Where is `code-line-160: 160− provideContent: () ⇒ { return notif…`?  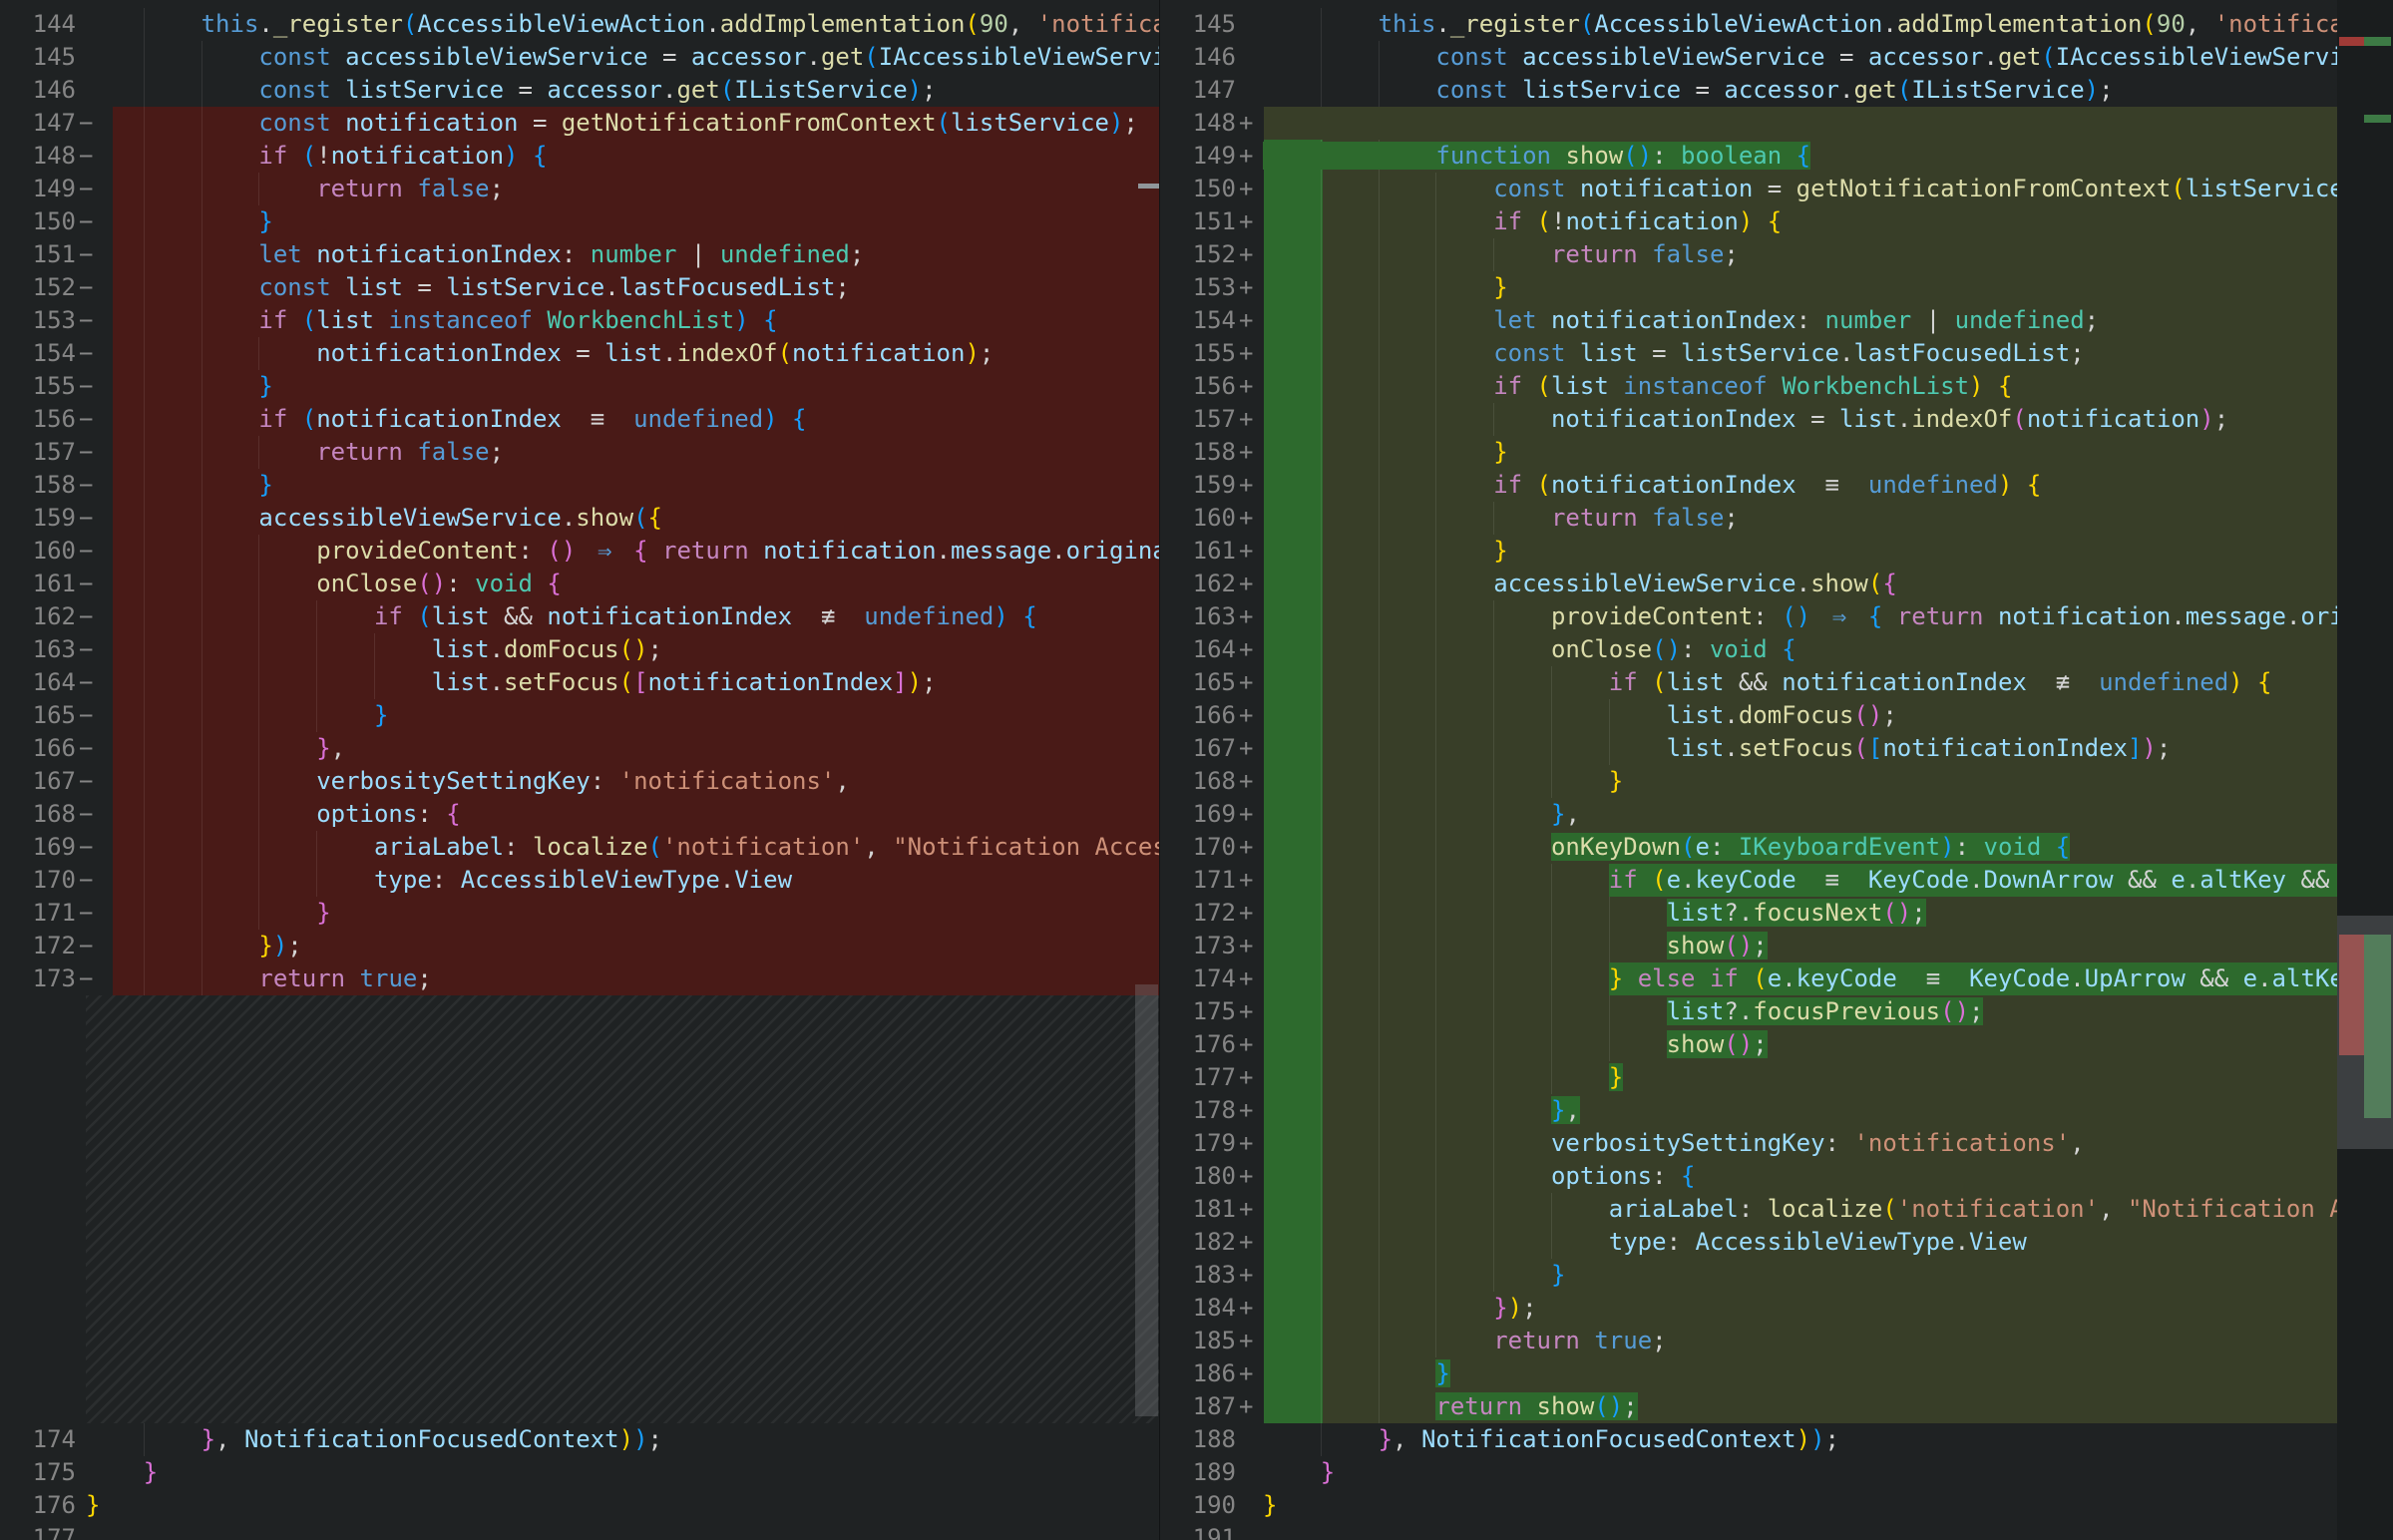
code-line-160: 160− provideContent: () ⇒ { return notif… is located at coordinates (579, 551).